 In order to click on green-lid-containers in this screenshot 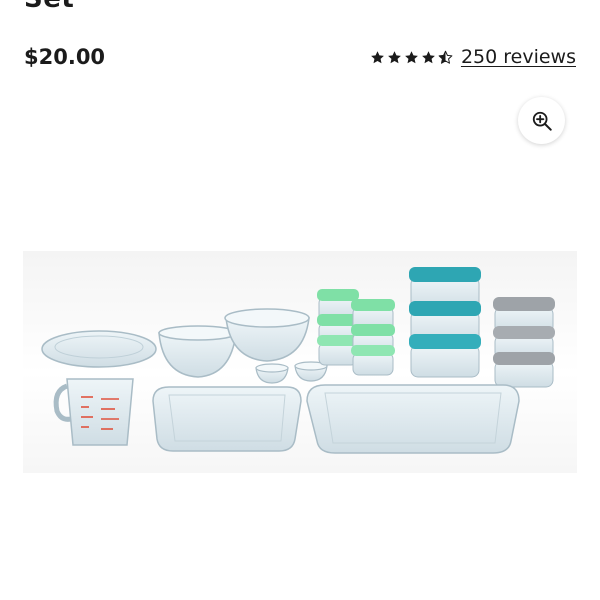, I will do `click(356, 332)`.